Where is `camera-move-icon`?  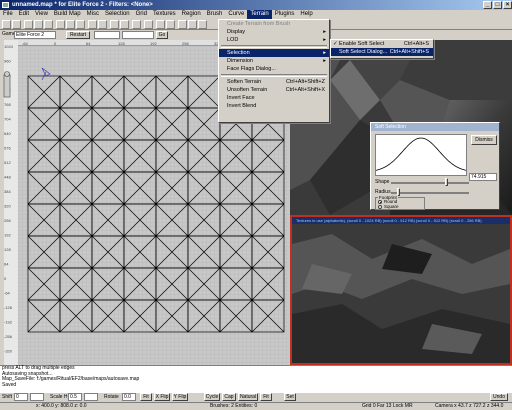
camera-move-icon is located at coordinates (182, 24).